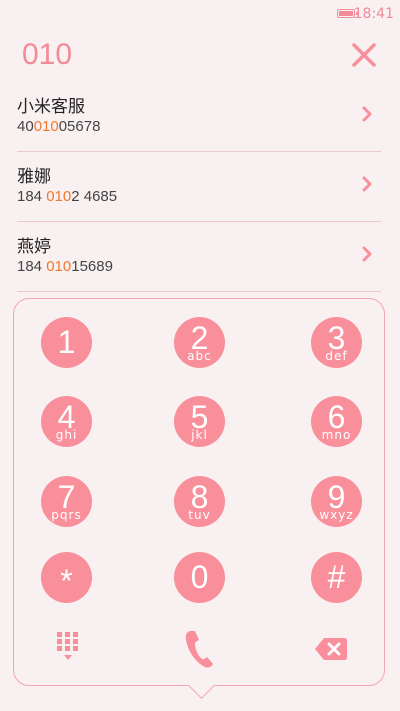  Describe the element at coordinates (66, 501) in the screenshot. I see `key-7: 7 pqrs` at that location.